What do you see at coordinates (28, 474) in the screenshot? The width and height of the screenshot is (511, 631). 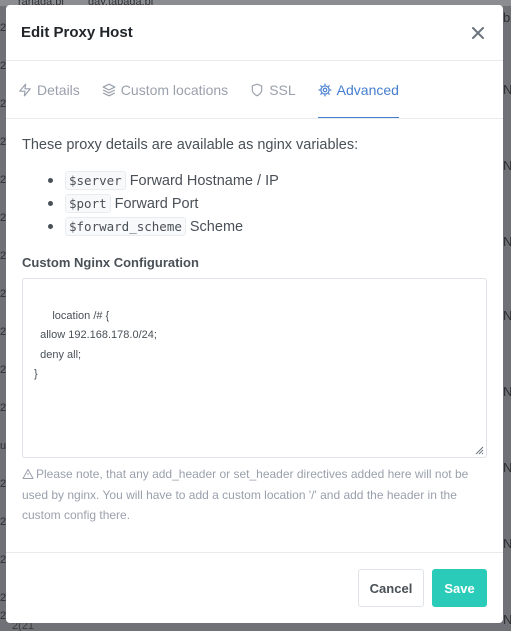 I see `warning-icon` at bounding box center [28, 474].